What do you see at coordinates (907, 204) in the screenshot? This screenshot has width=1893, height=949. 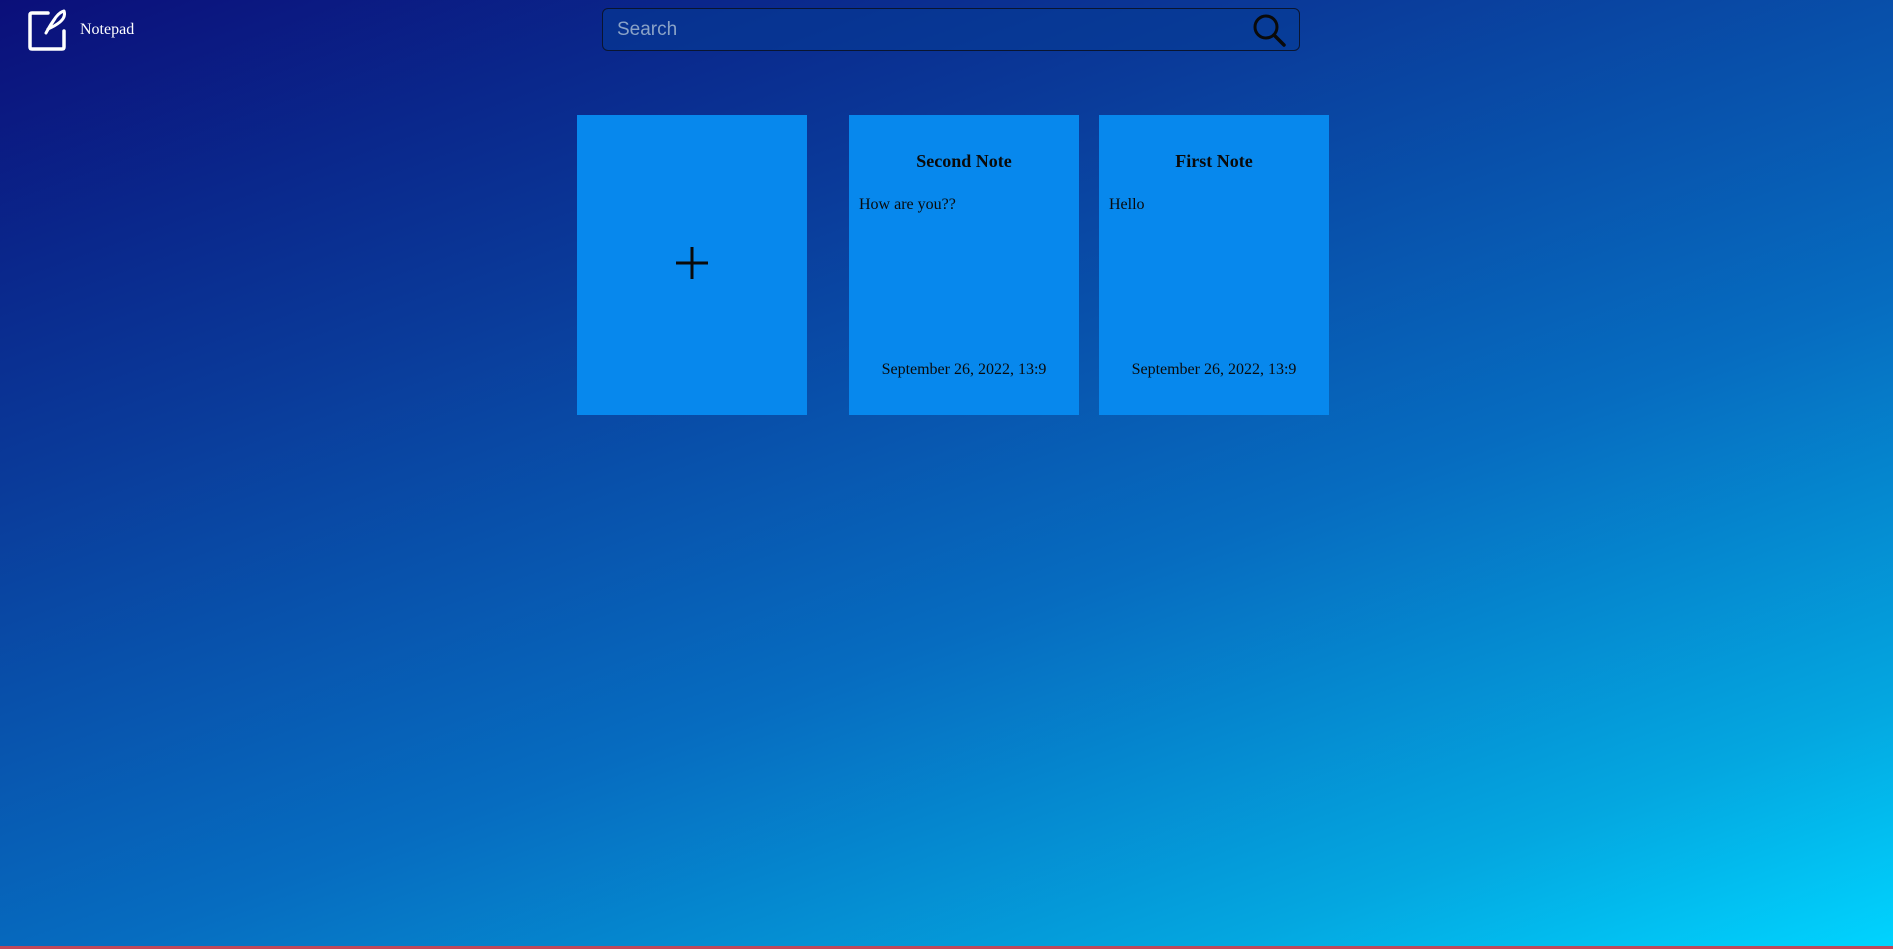 I see `note-body: How are you??` at bounding box center [907, 204].